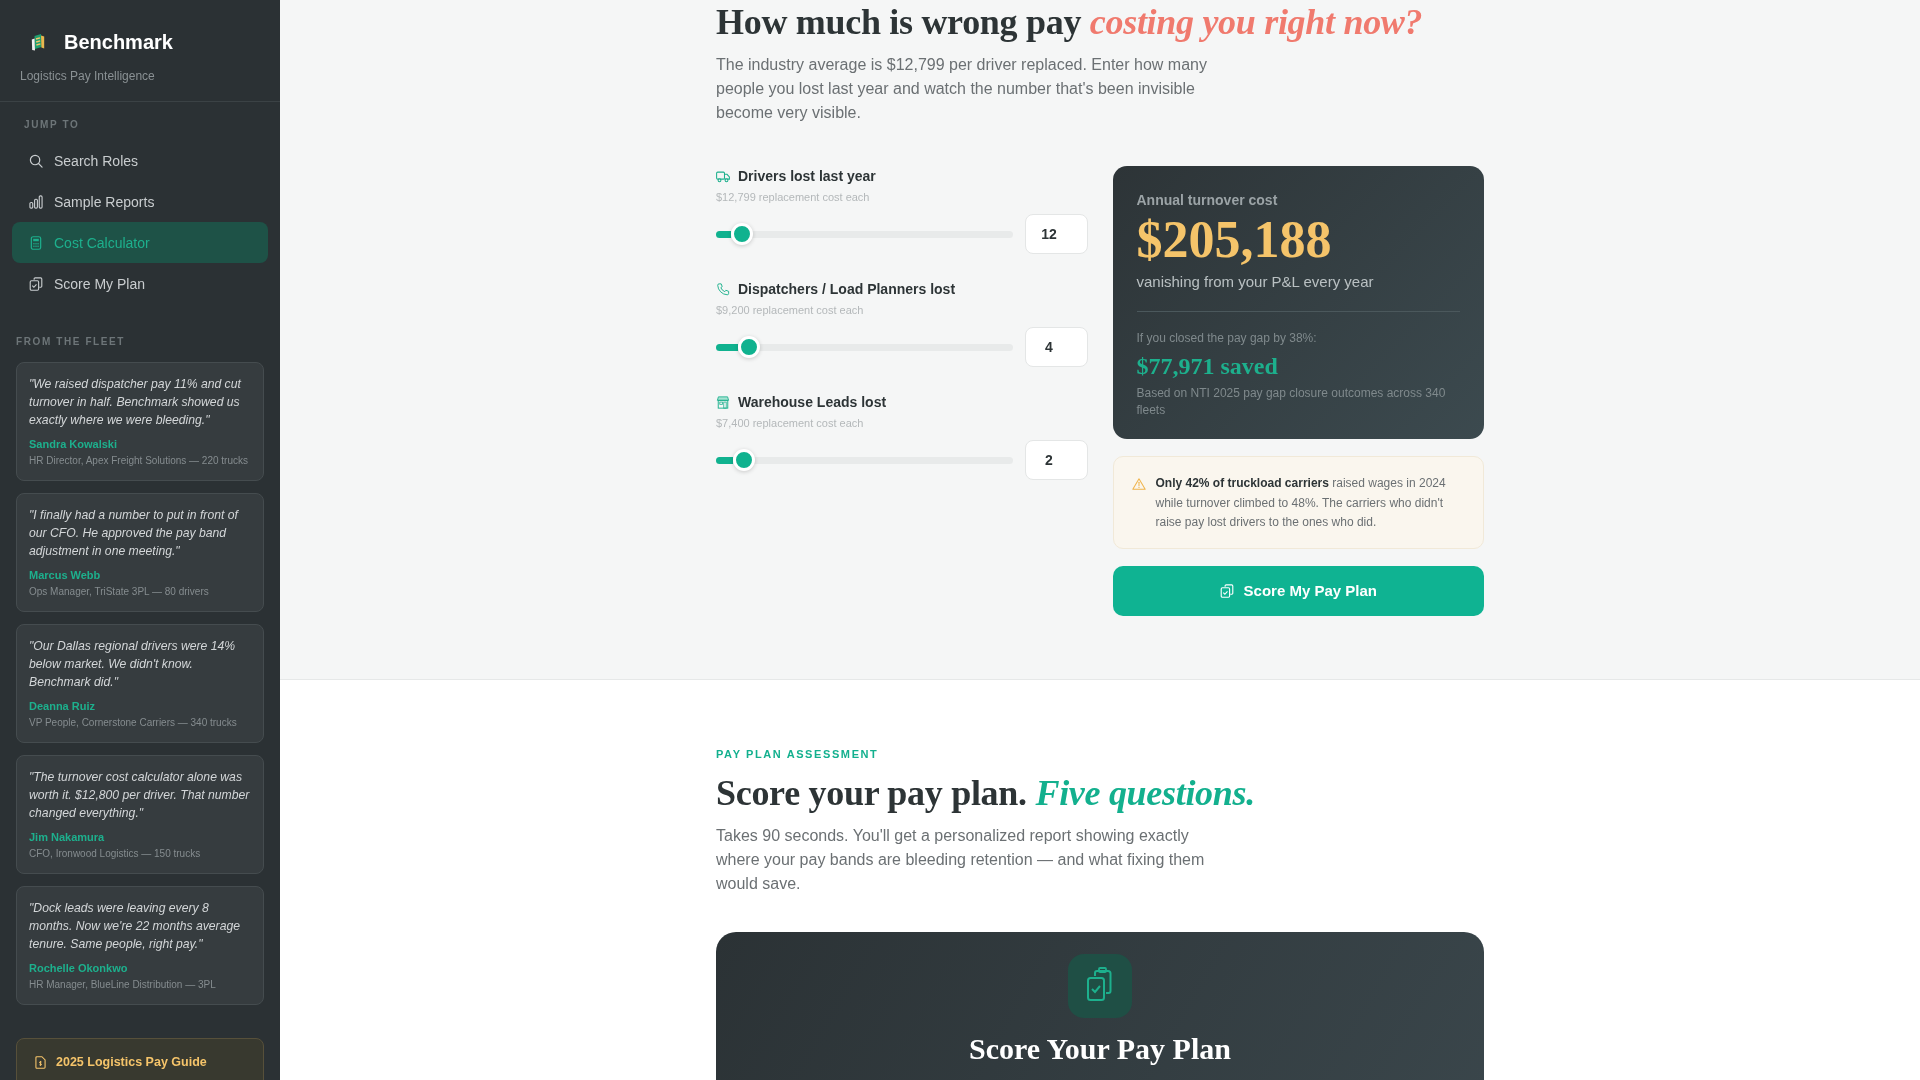 This screenshot has width=1920, height=1080. Describe the element at coordinates (140, 283) in the screenshot. I see `nav-item: Score My Plan` at that location.